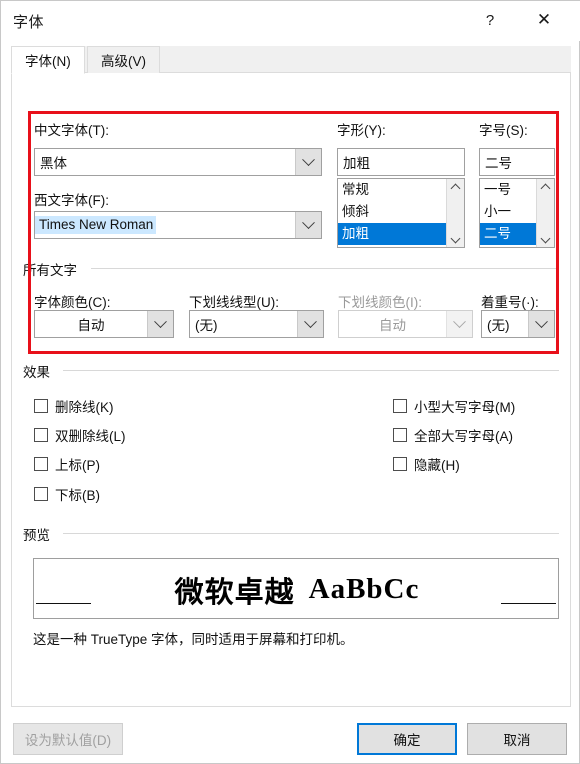 The image size is (580, 764). I want to click on dialog-title: 字体, so click(29, 22).